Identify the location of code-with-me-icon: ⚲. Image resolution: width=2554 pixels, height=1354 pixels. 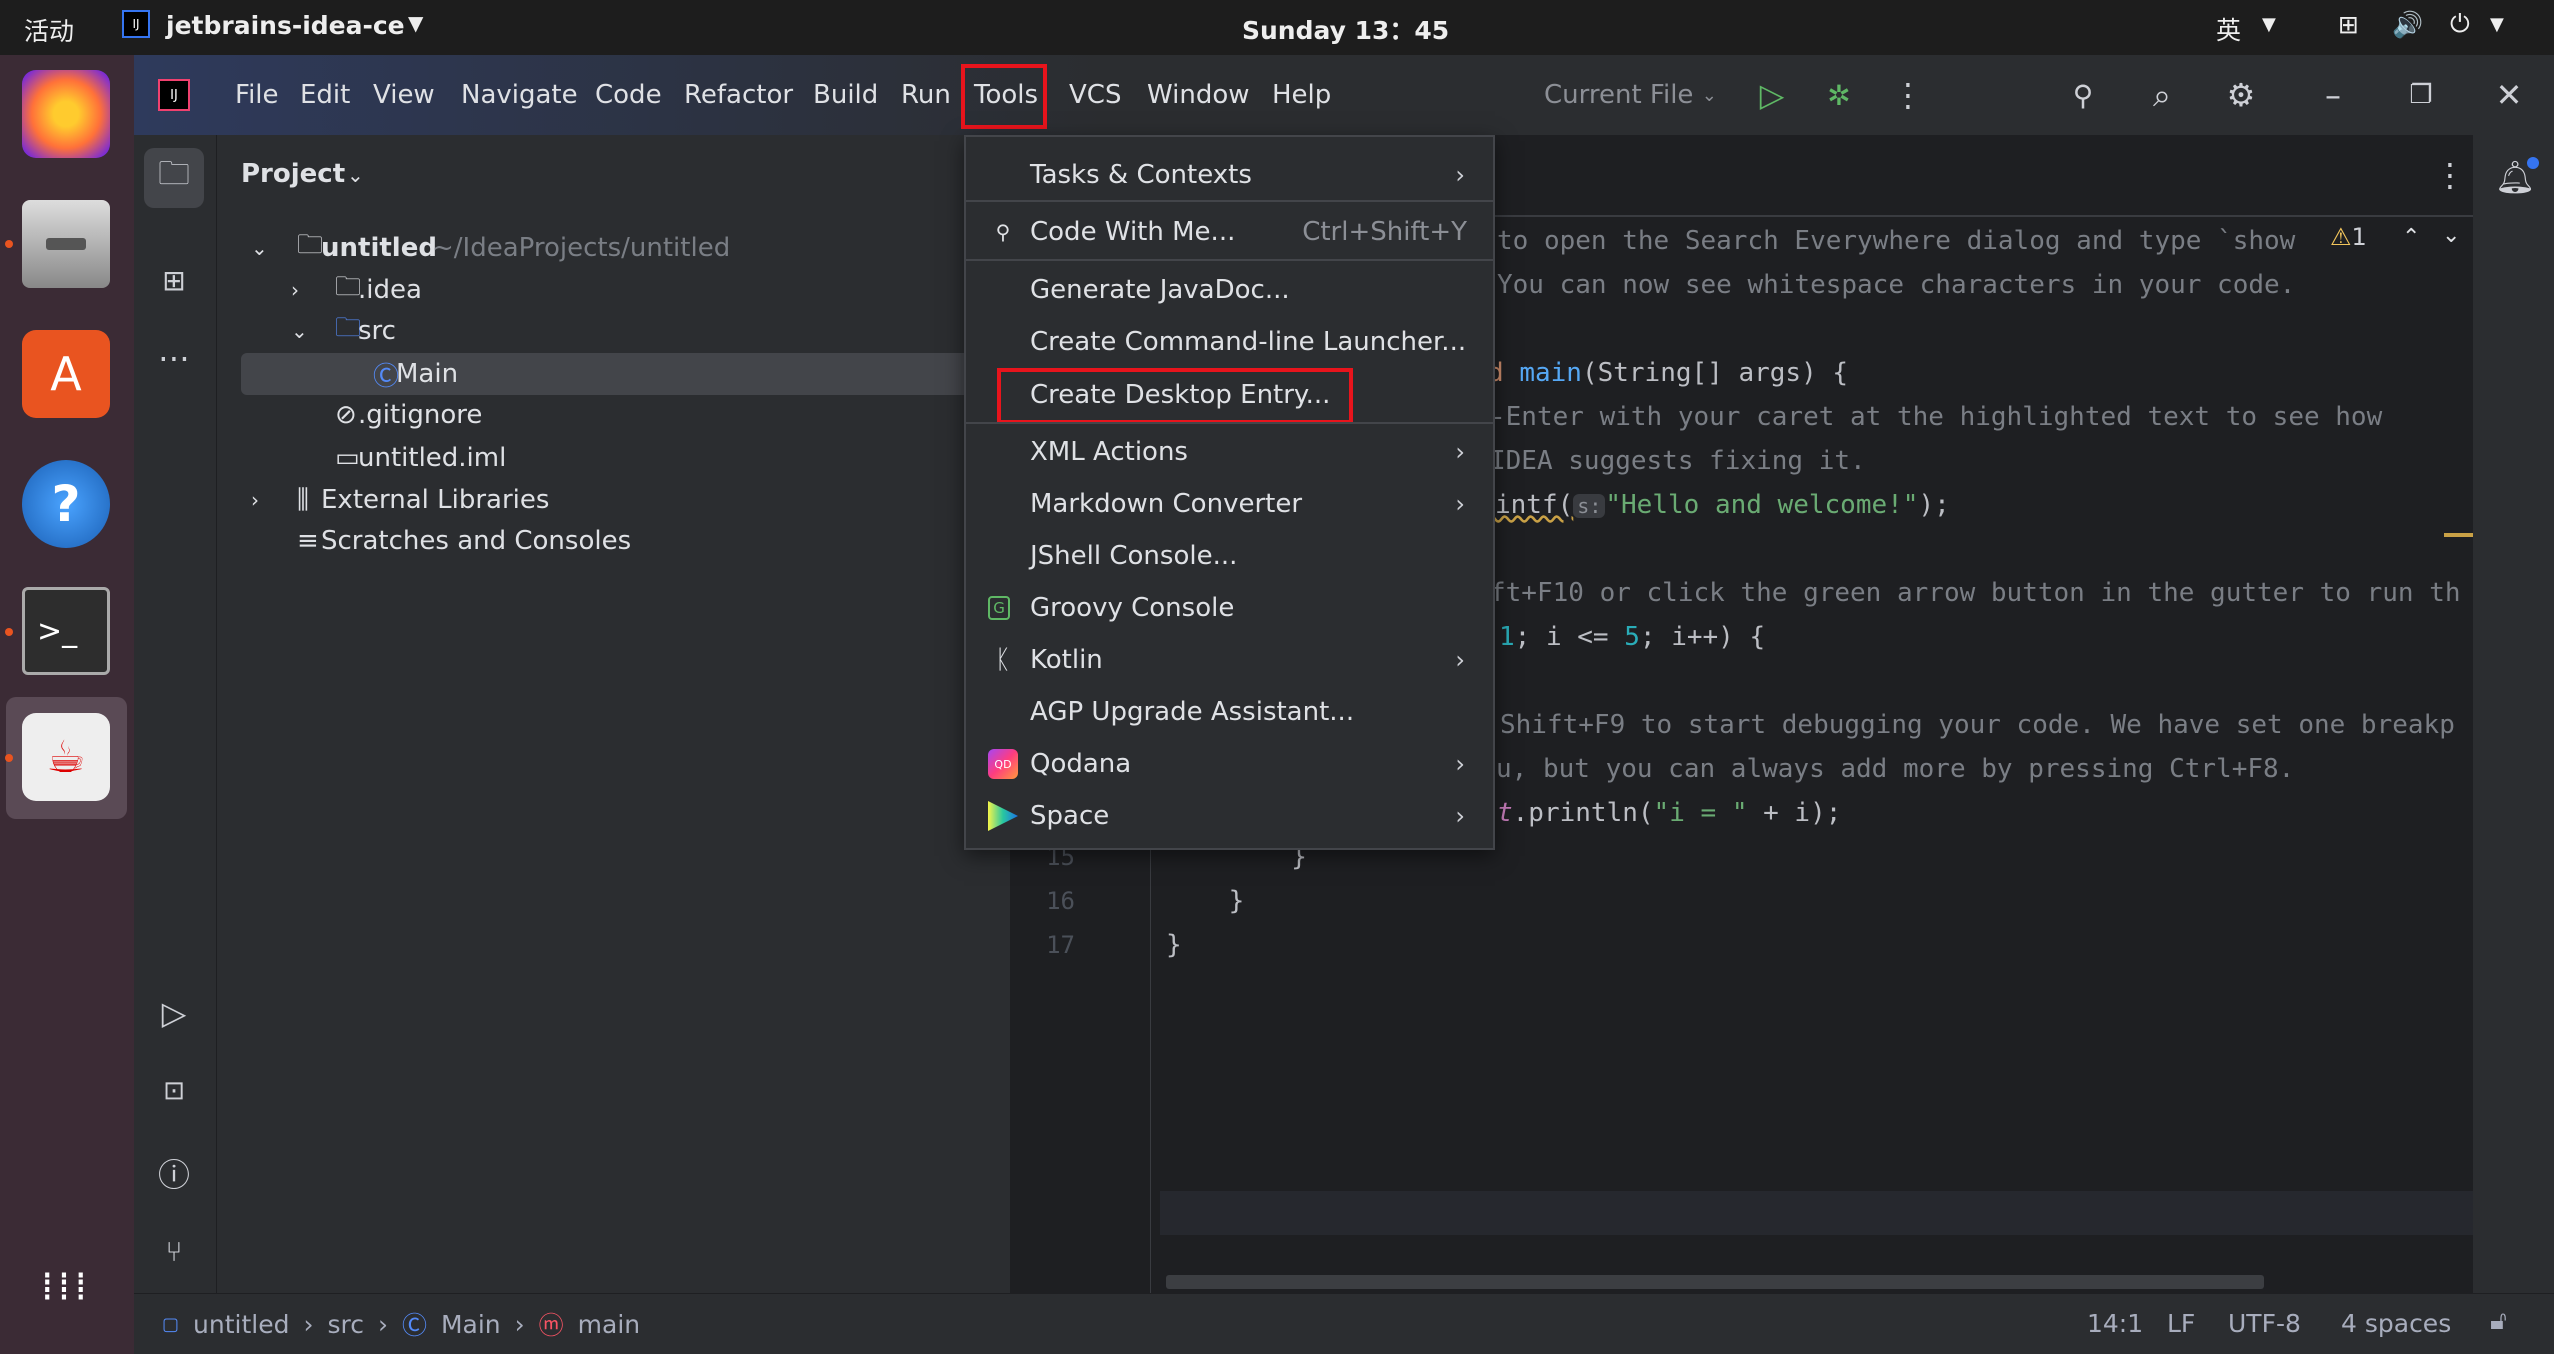
(1003, 232).